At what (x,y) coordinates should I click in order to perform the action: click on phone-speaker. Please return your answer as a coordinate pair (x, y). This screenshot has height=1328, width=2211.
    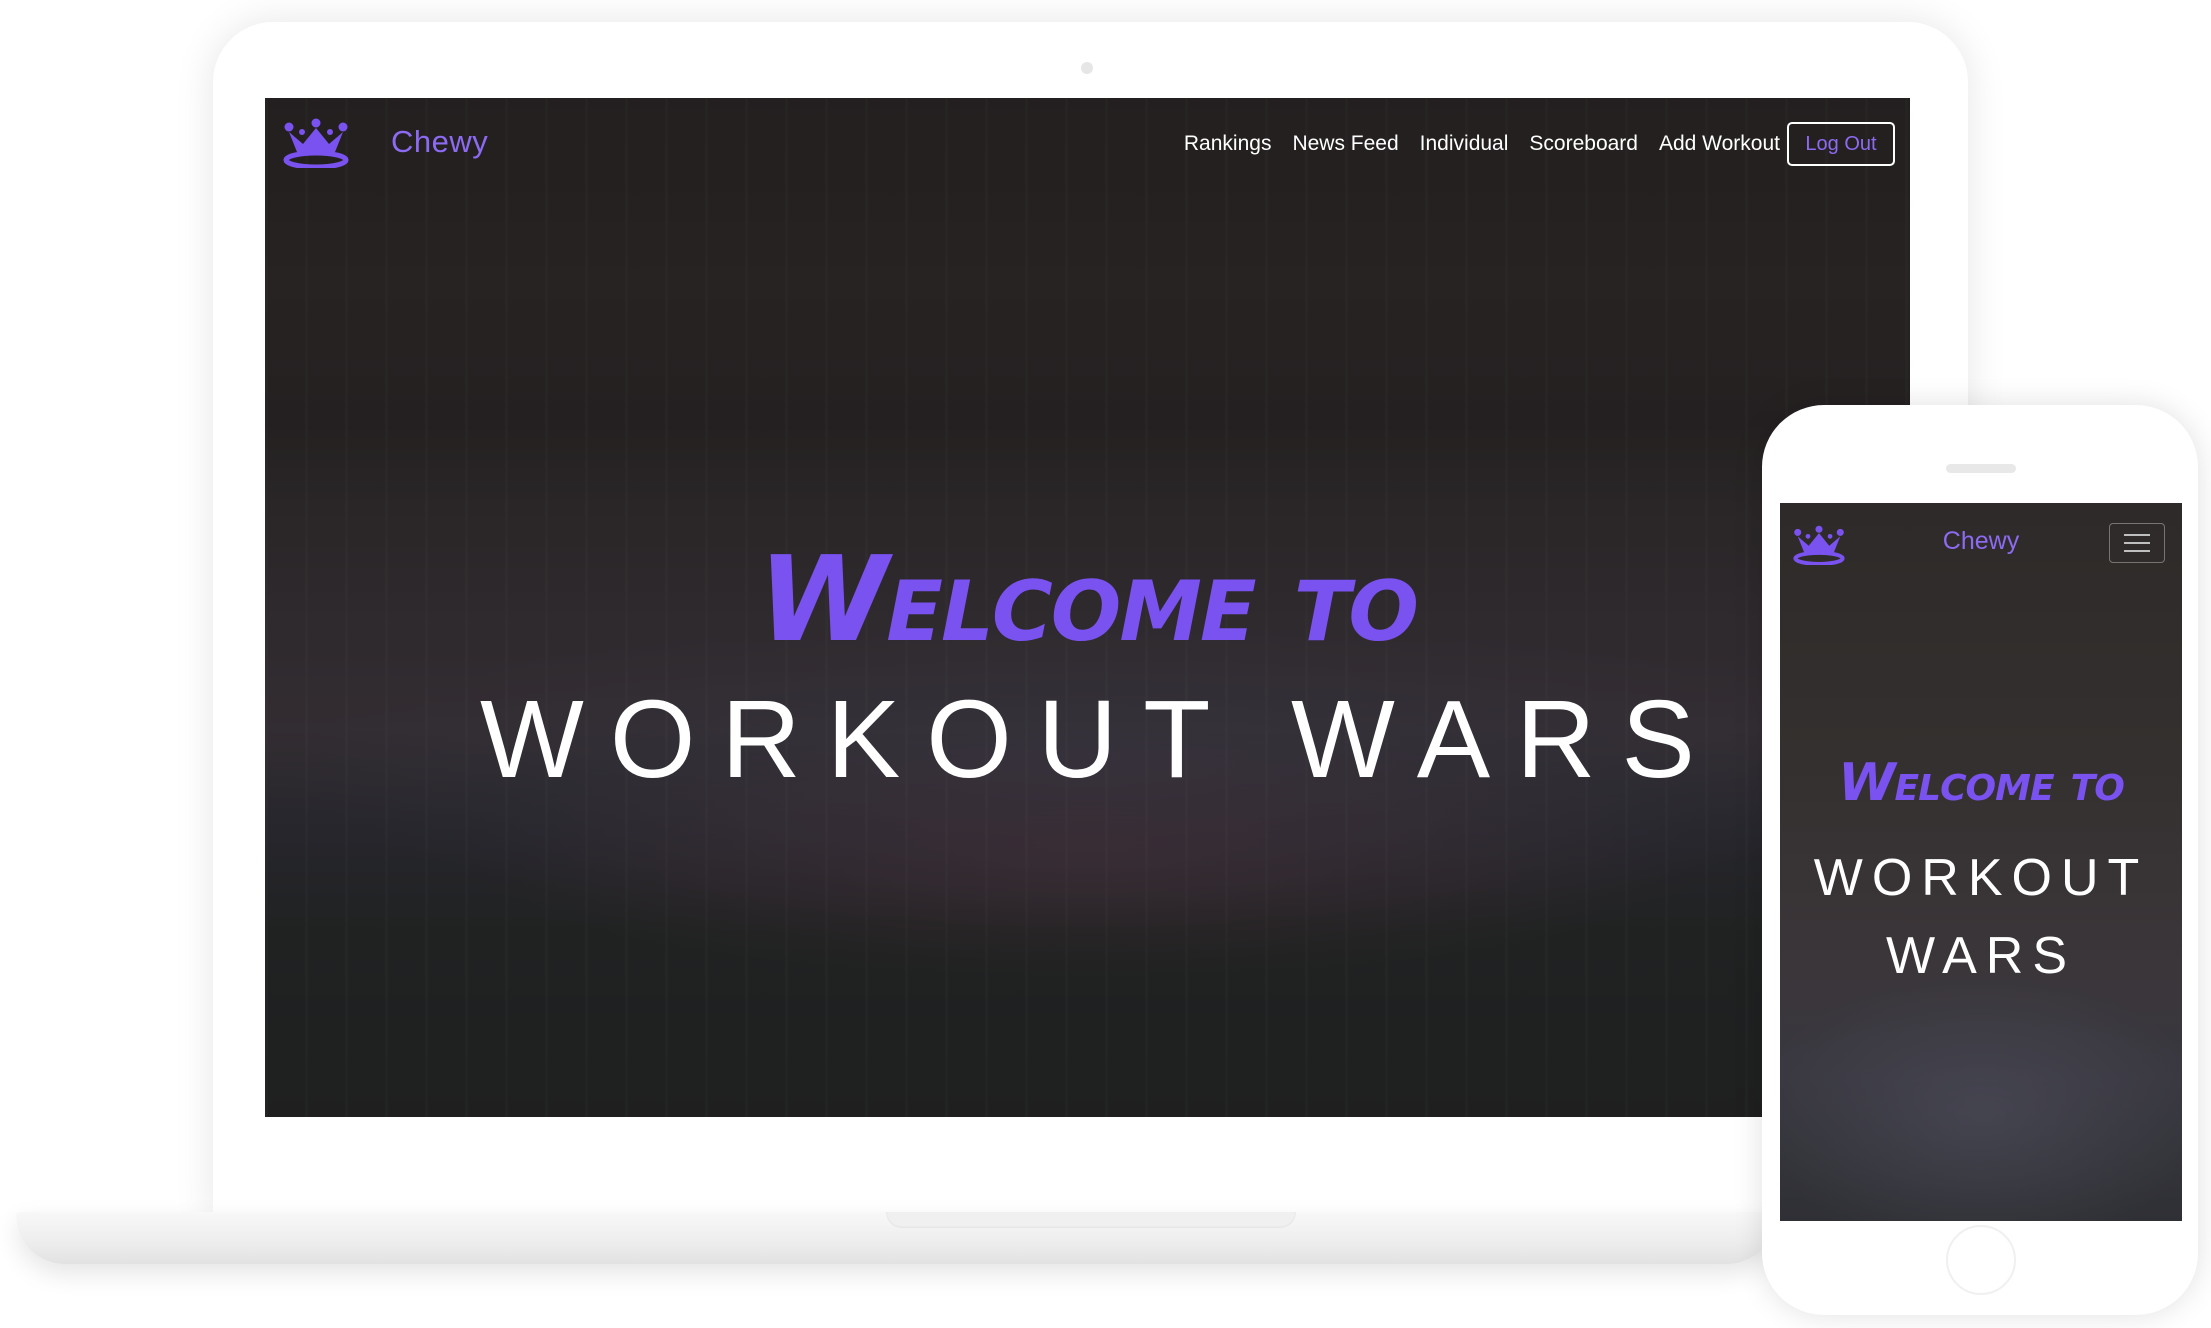
    Looking at the image, I should click on (1981, 468).